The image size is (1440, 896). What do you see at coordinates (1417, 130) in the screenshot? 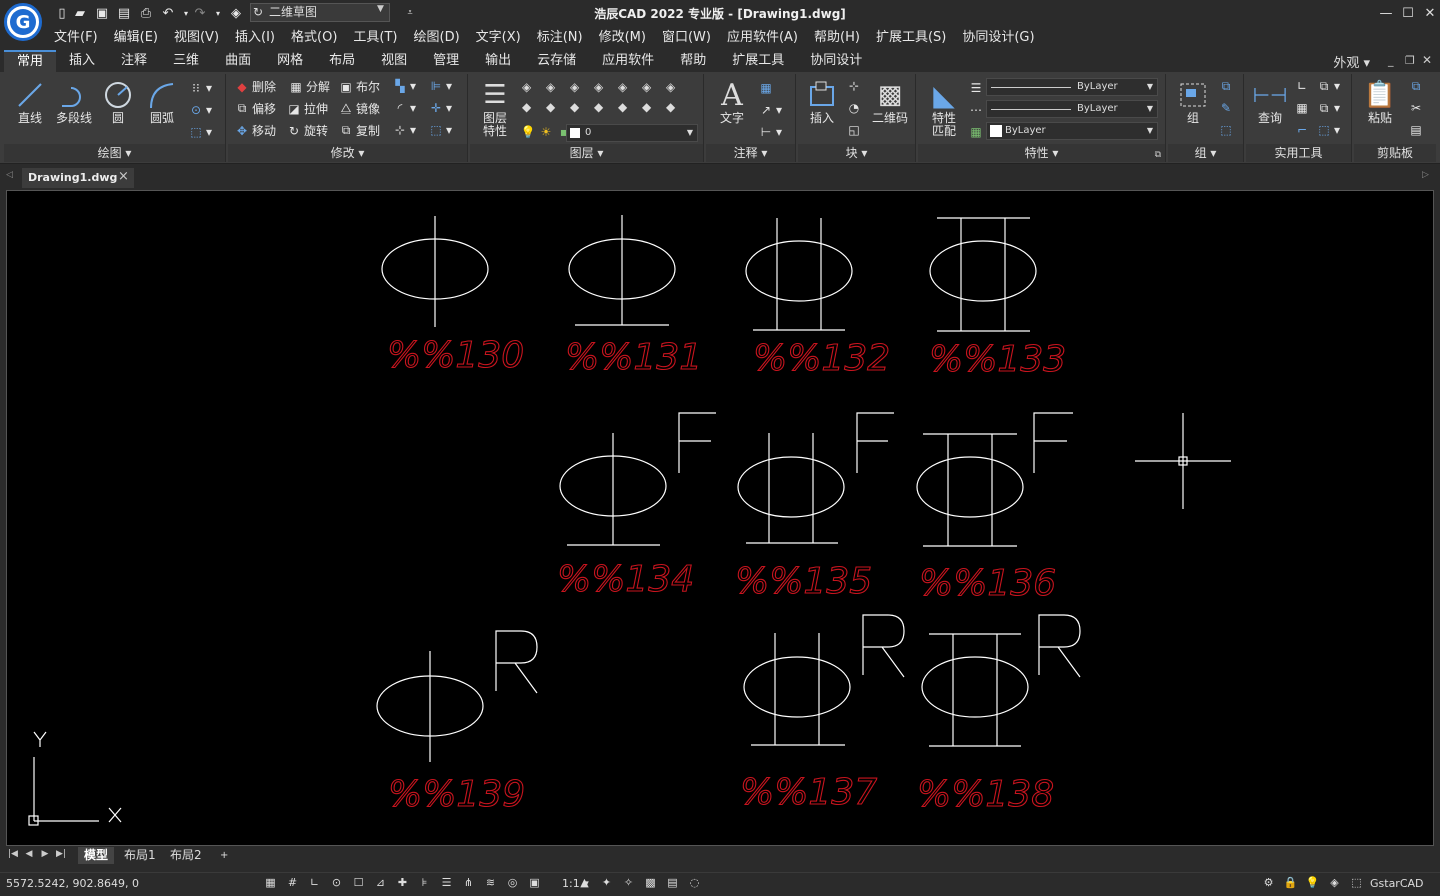
I see `copy-doc-button: ▤` at bounding box center [1417, 130].